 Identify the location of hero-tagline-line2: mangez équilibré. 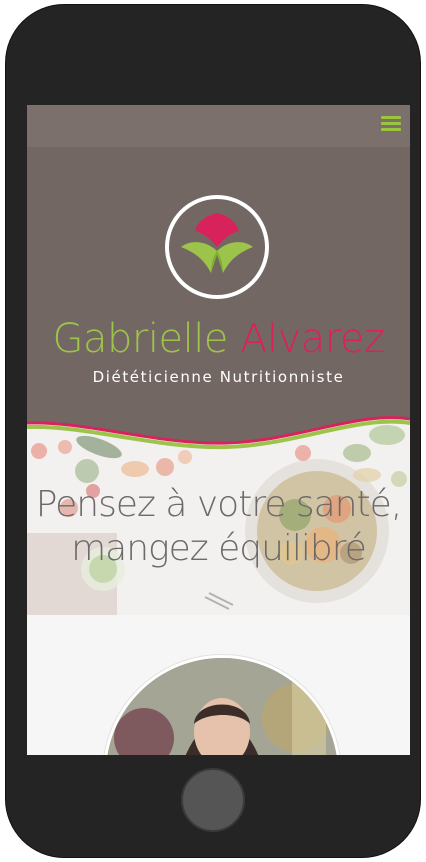
(219, 548).